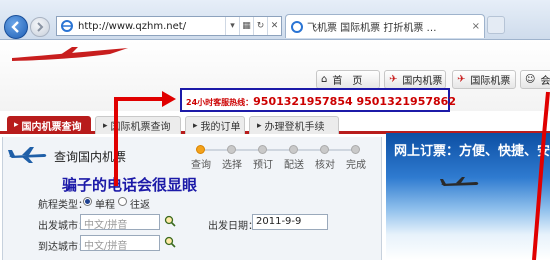  Describe the element at coordinates (67, 26) in the screenshot. I see `ie-page-icon` at that location.